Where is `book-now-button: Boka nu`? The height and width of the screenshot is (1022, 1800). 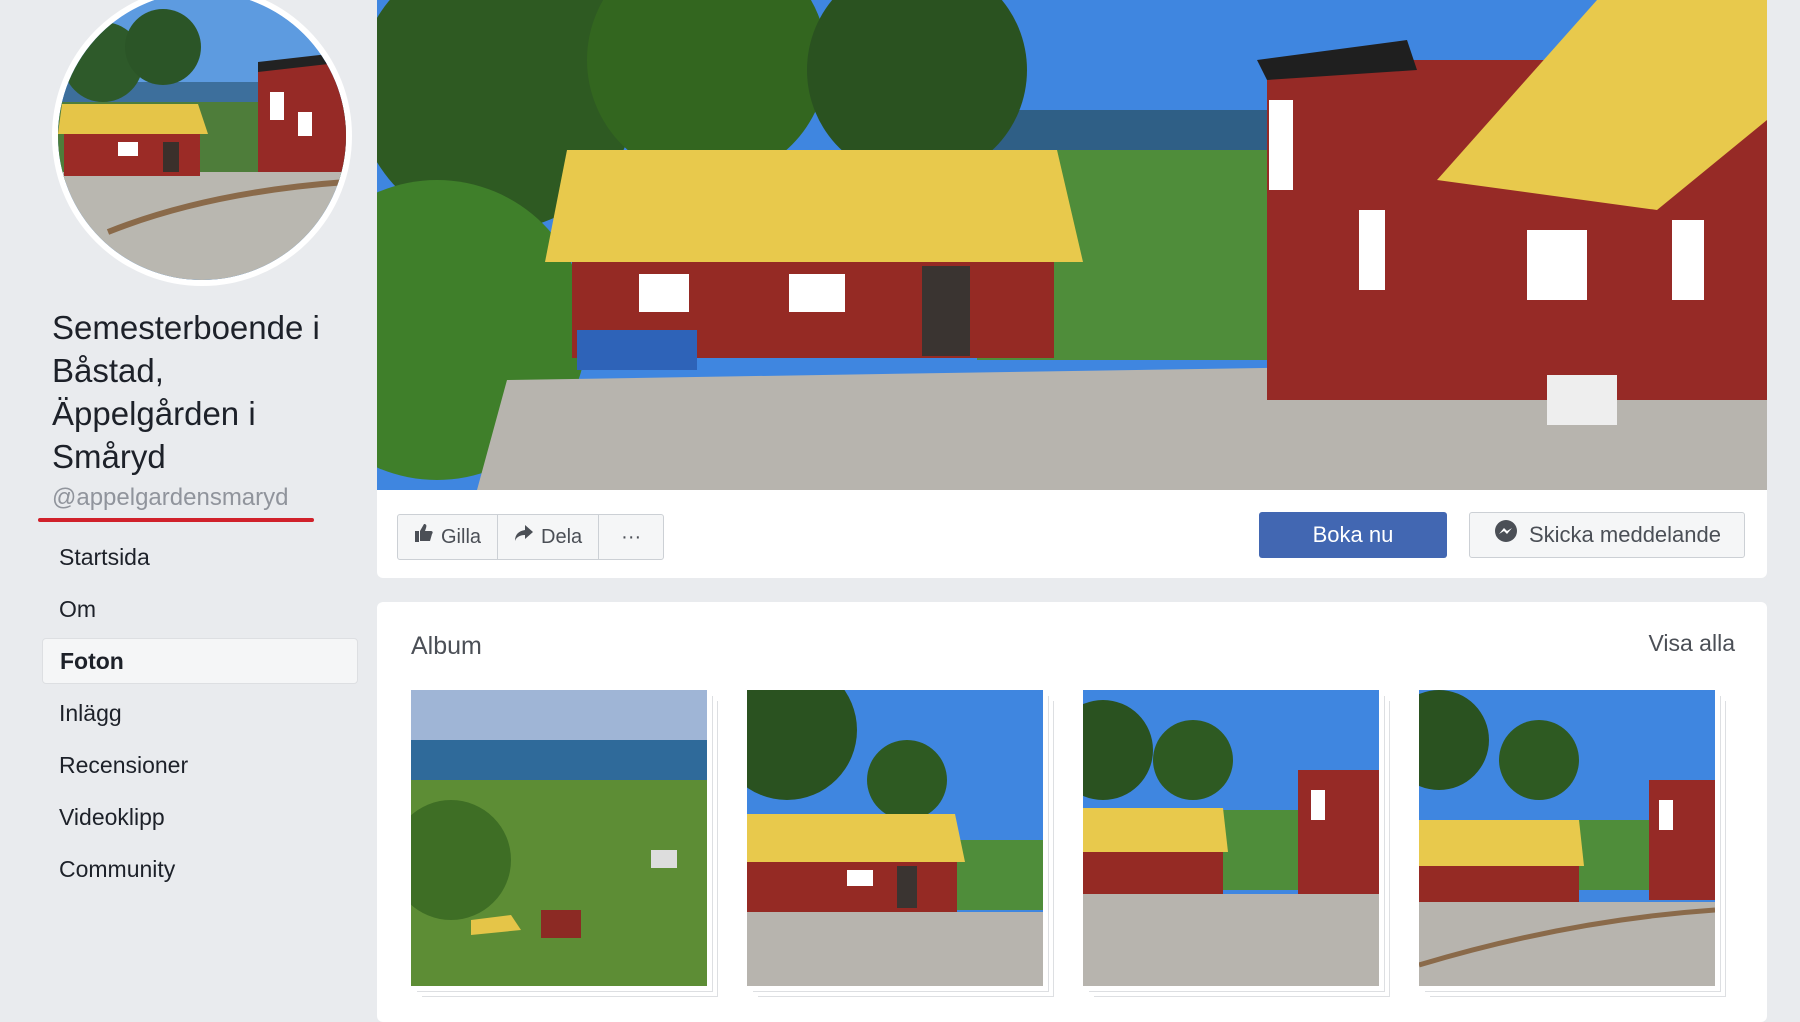
book-now-button: Boka nu is located at coordinates (1353, 535).